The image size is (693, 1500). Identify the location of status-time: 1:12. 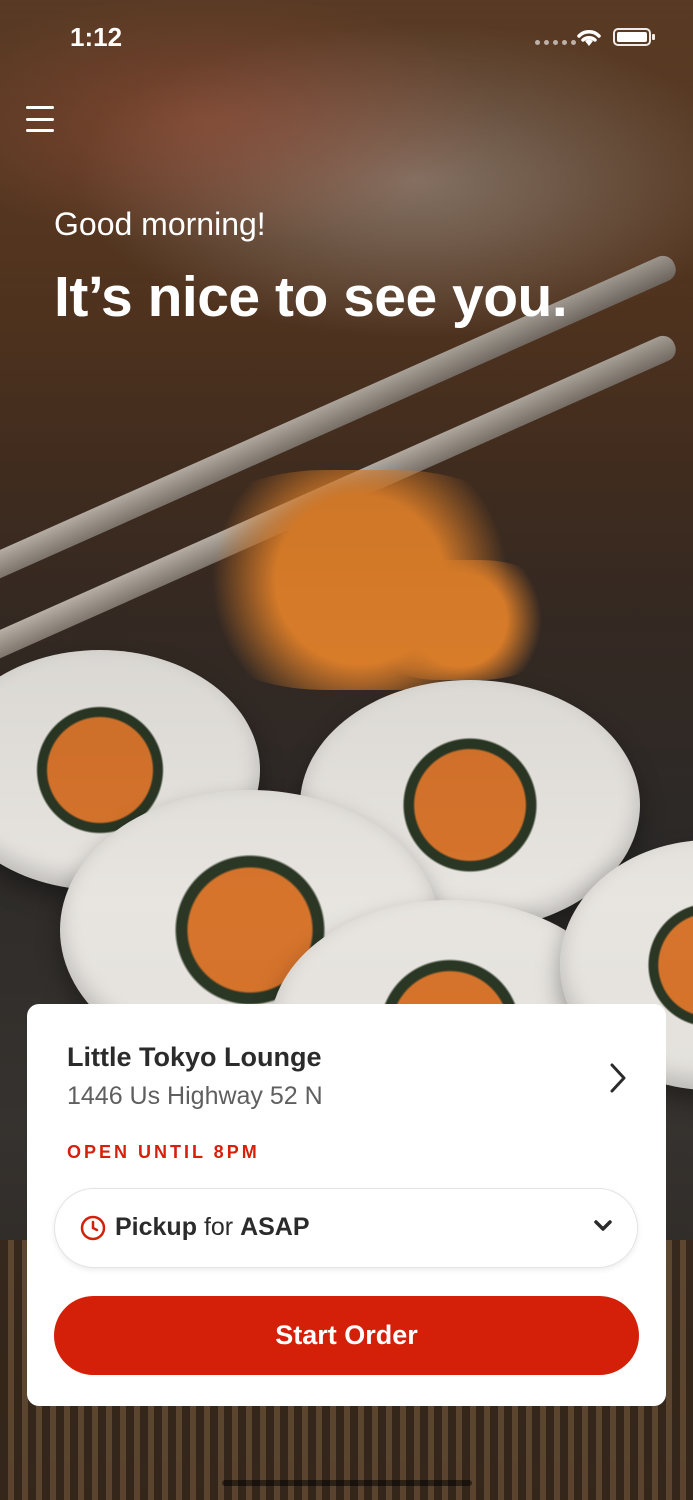
(96, 37).